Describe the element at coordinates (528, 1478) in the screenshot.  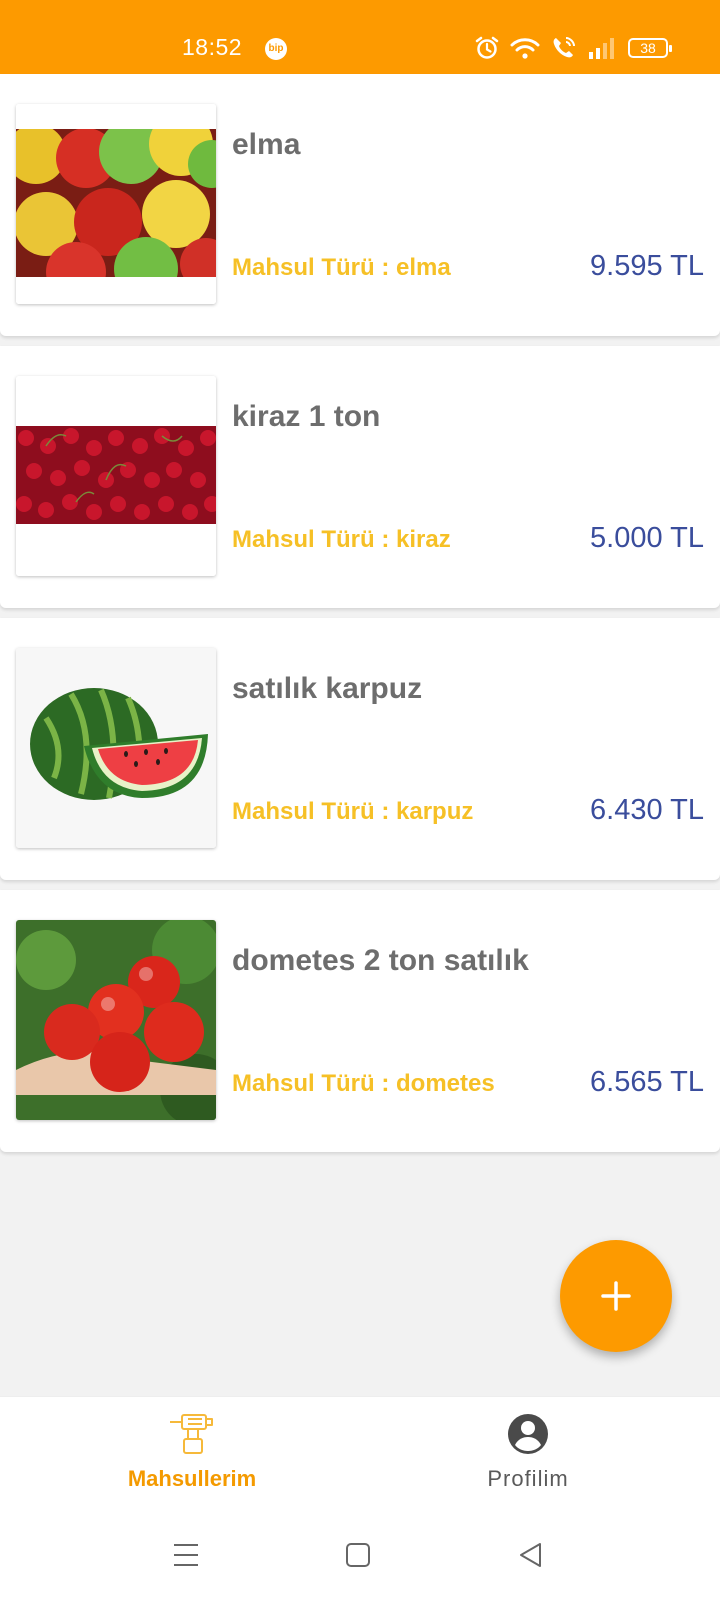
I see `nav-label: Profilim` at that location.